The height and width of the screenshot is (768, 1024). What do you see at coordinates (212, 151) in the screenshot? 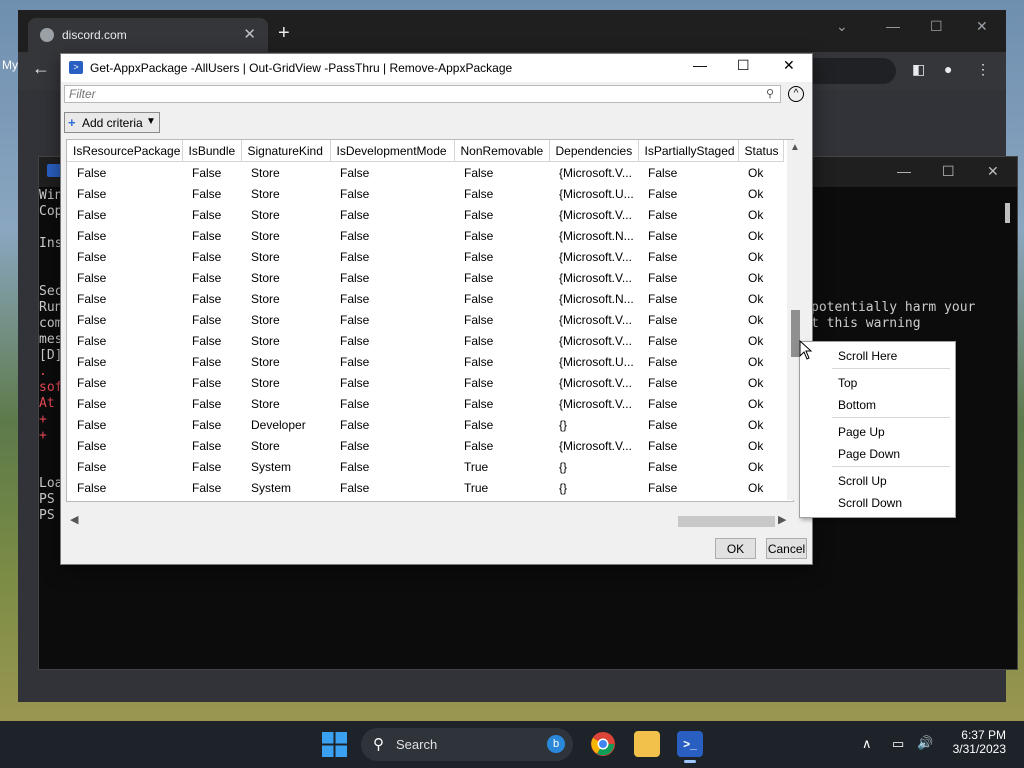
I see `column-header: IsBundle` at bounding box center [212, 151].